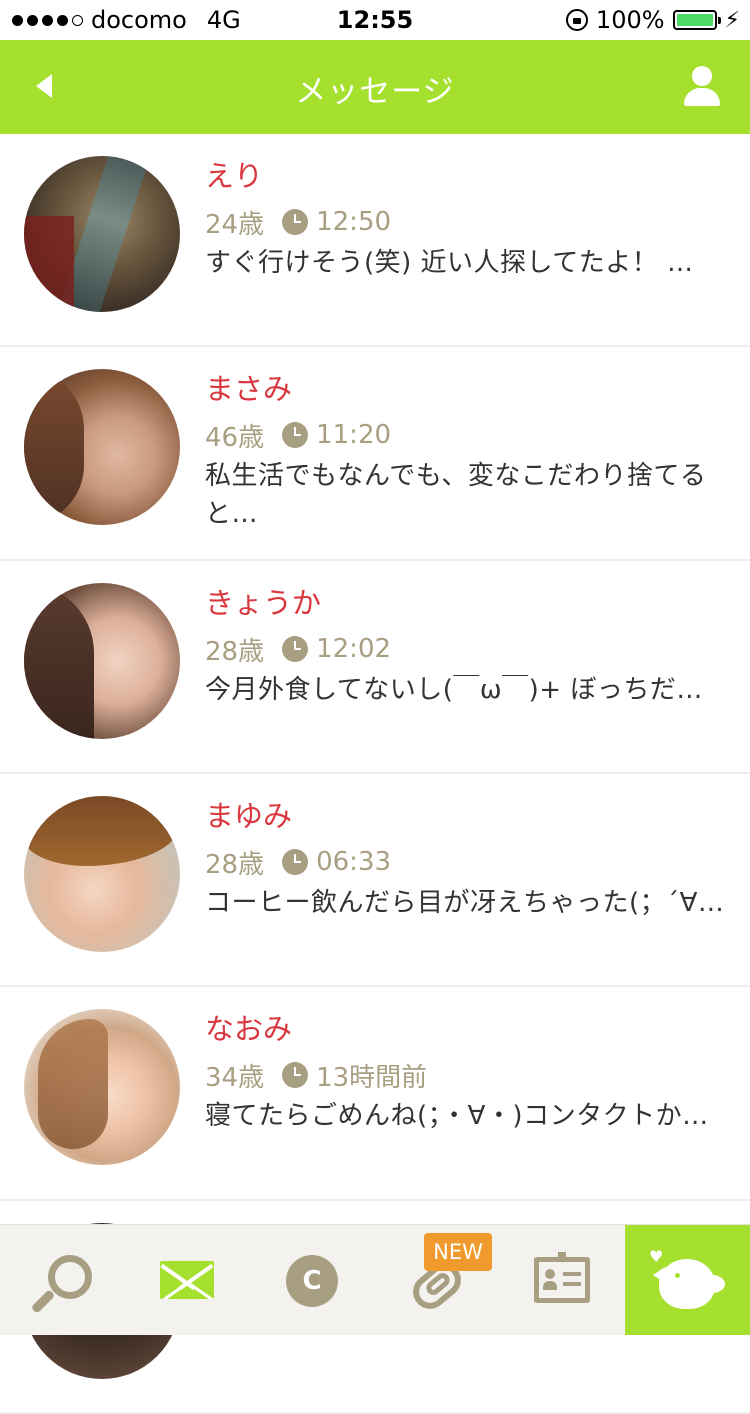 The width and height of the screenshot is (750, 1414). What do you see at coordinates (354, 222) in the screenshot?
I see `message-time: 12:50` at bounding box center [354, 222].